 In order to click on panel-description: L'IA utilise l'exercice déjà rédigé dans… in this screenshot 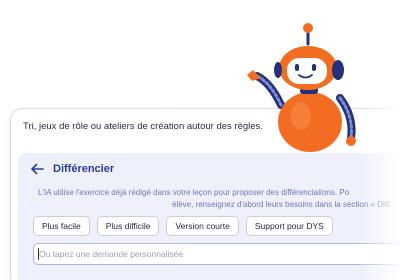, I will do `click(219, 198)`.